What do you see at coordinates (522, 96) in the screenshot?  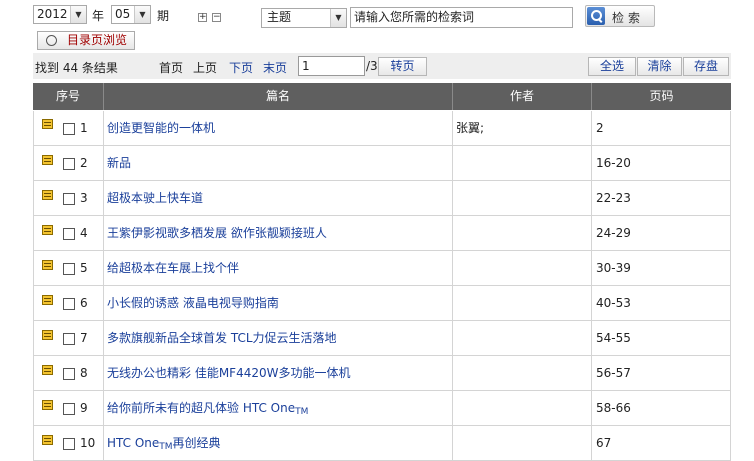 I see `header-author: 作者` at bounding box center [522, 96].